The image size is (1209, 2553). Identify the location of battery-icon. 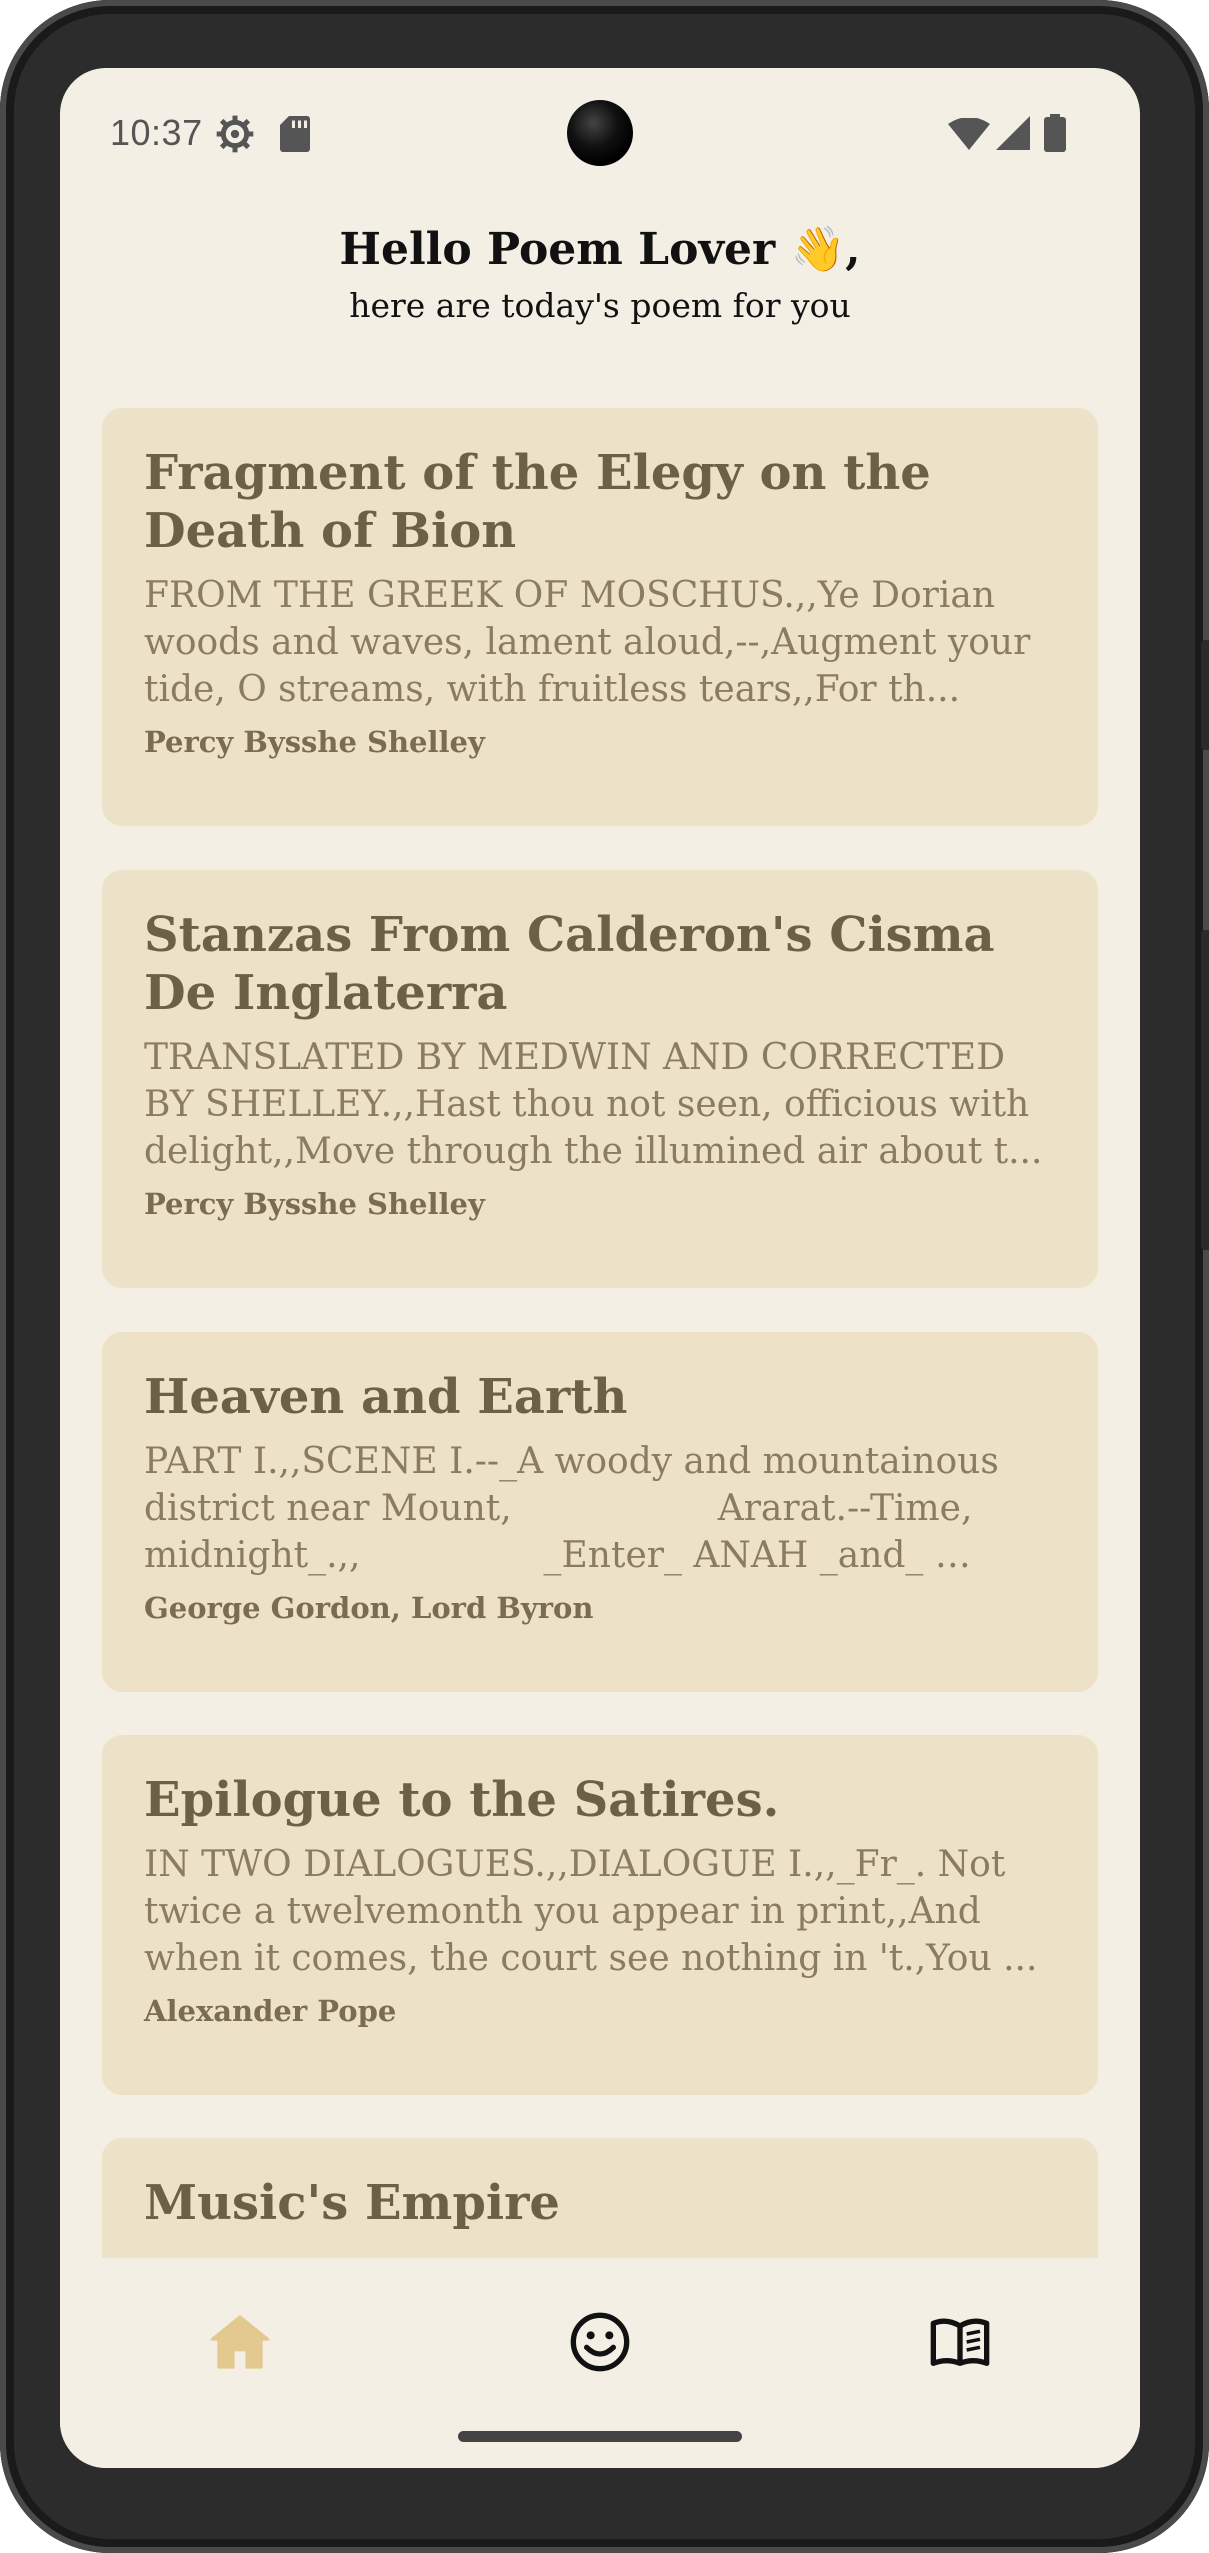
(1055, 135).